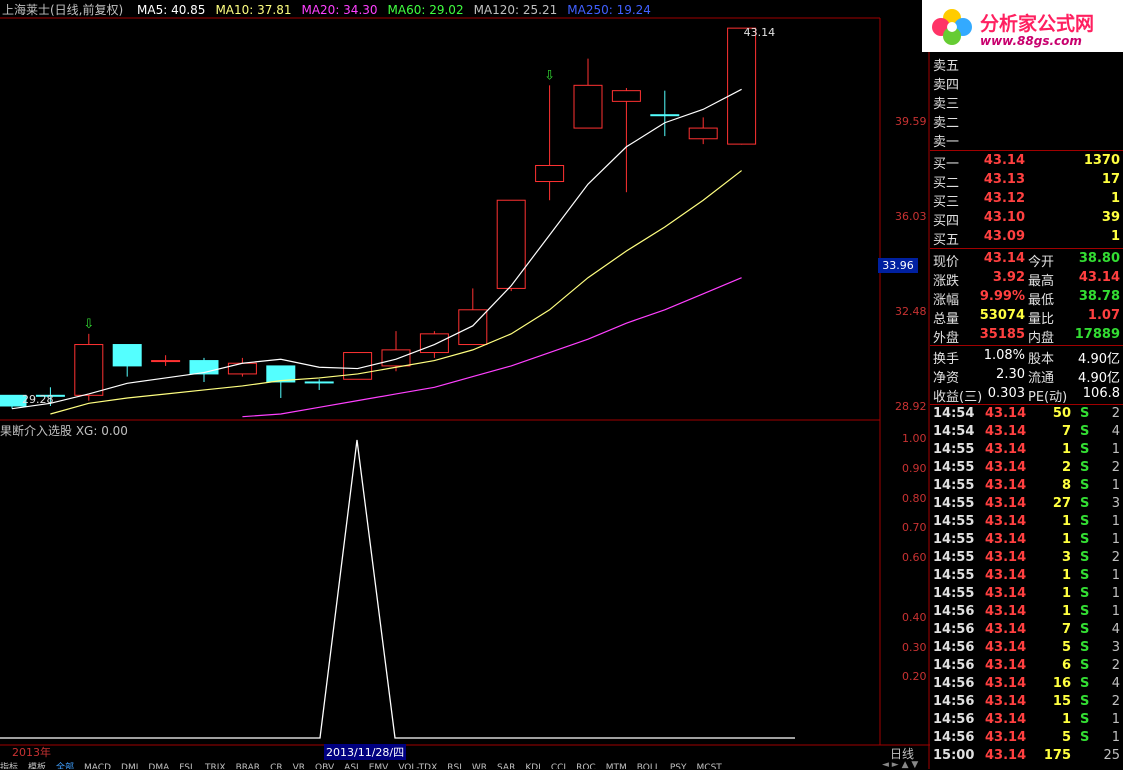 The width and height of the screenshot is (1123, 770). What do you see at coordinates (1006, 393) in the screenshot?
I see `stat-value: 0.303` at bounding box center [1006, 393].